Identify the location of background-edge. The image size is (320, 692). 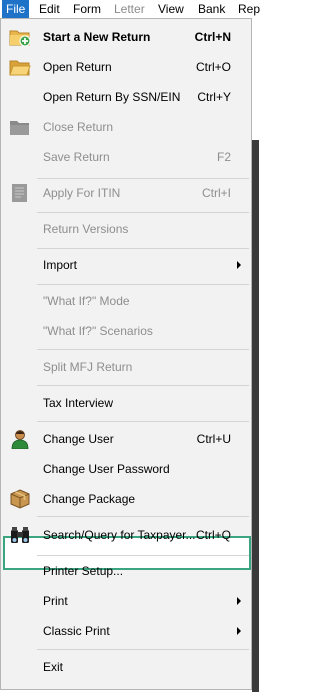
(255, 79).